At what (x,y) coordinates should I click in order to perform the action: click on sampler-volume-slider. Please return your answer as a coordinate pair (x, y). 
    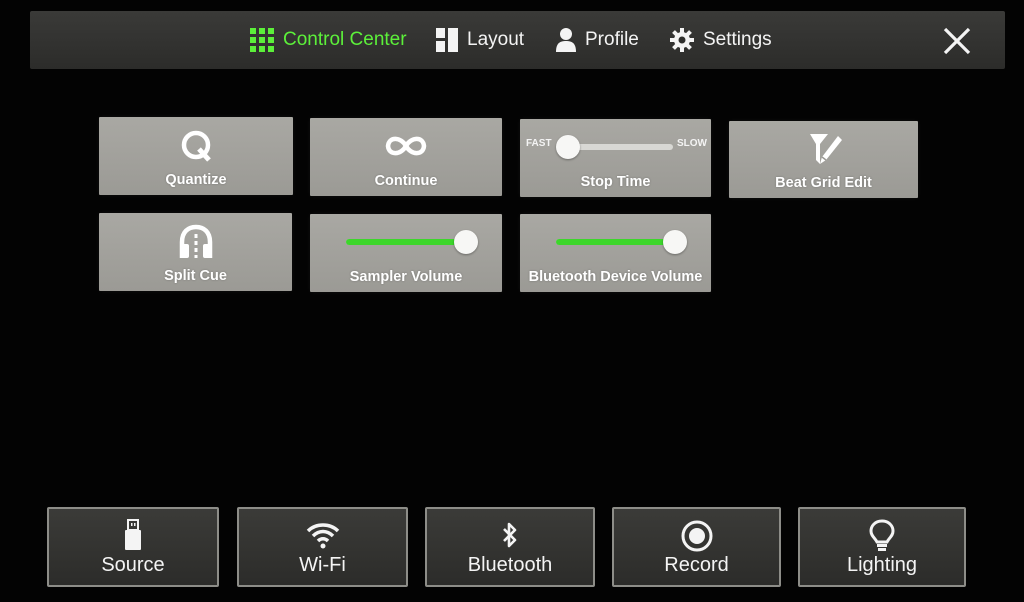
    Looking at the image, I should click on (412, 242).